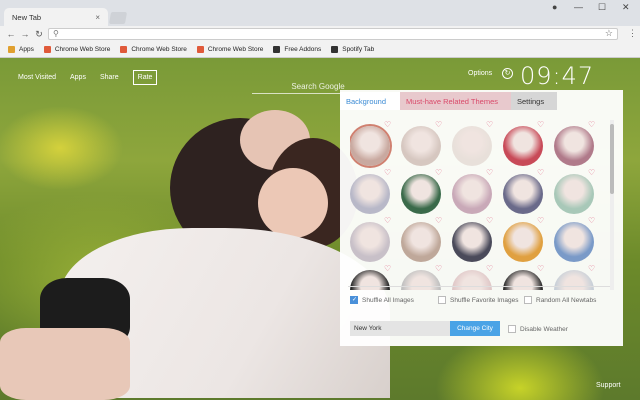 The image size is (640, 400). What do you see at coordinates (88, 77) in the screenshot?
I see `top-nav: Most Visited Apps Share Rate` at bounding box center [88, 77].